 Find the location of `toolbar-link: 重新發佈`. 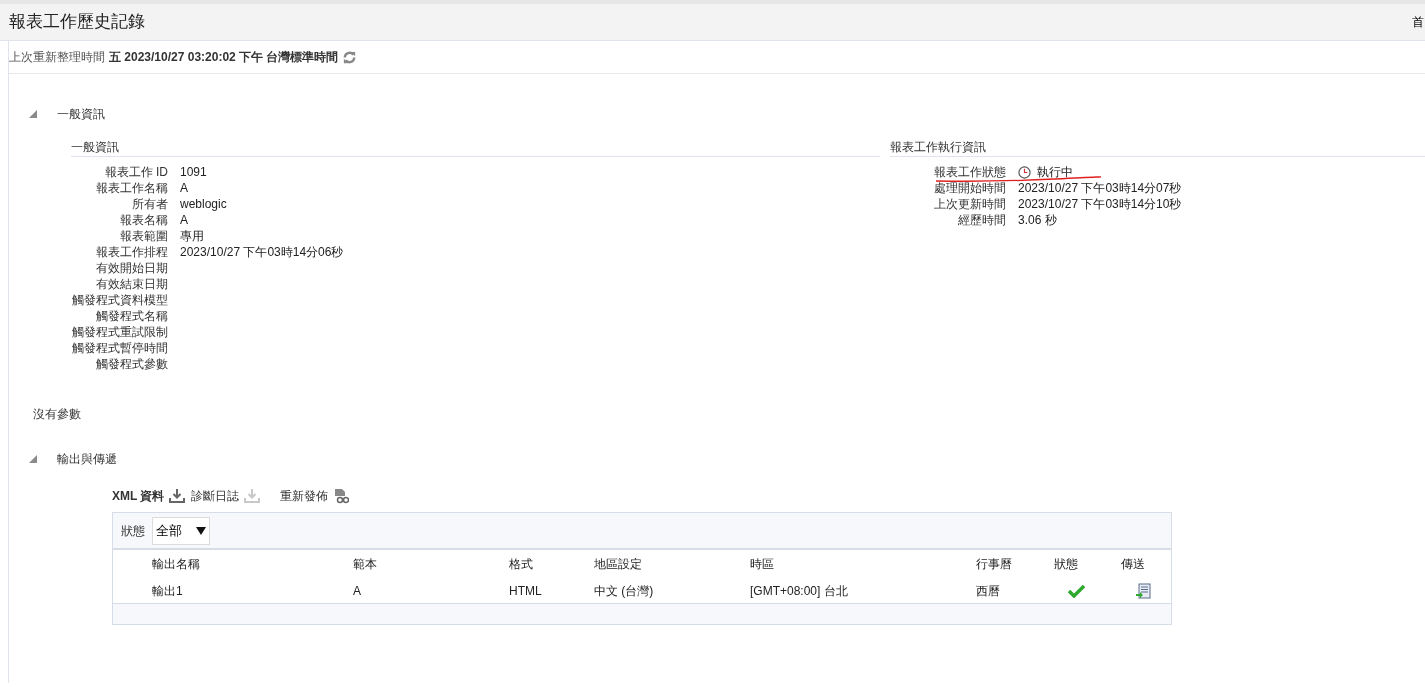

toolbar-link: 重新發佈 is located at coordinates (304, 496).